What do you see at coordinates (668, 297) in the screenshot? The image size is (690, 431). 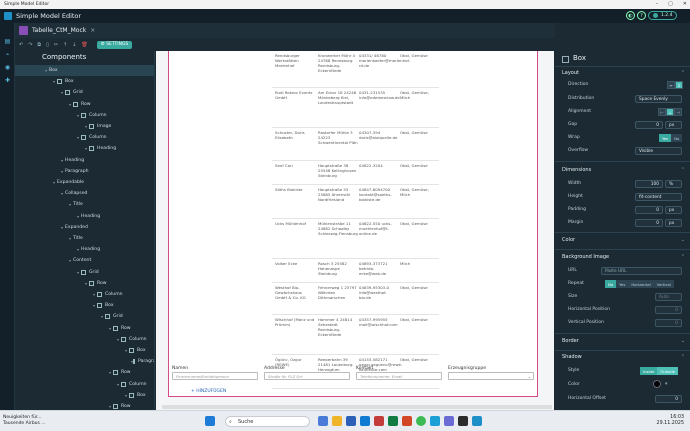 I see `size-select: Auto` at bounding box center [668, 297].